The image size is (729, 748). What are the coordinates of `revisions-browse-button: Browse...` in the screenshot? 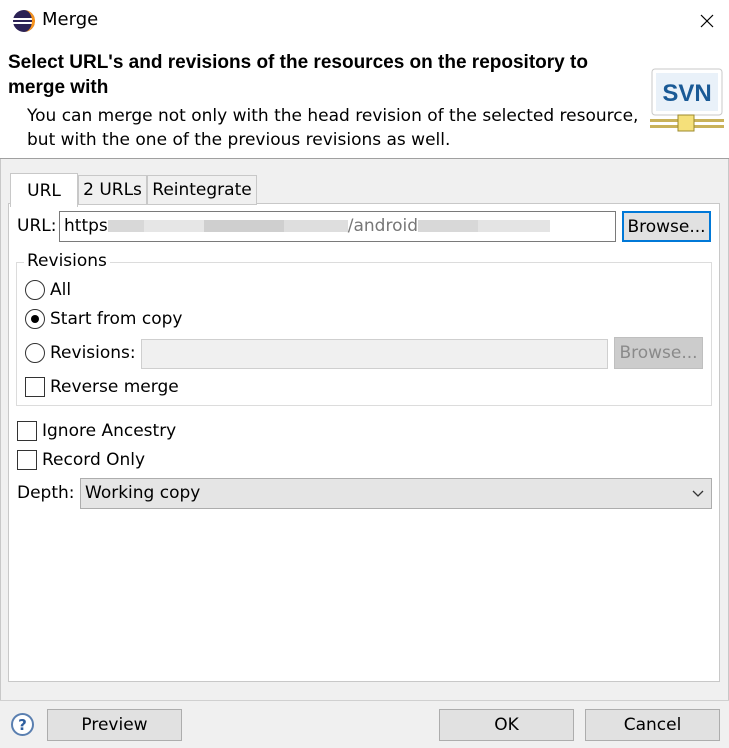 It's located at (658, 353).